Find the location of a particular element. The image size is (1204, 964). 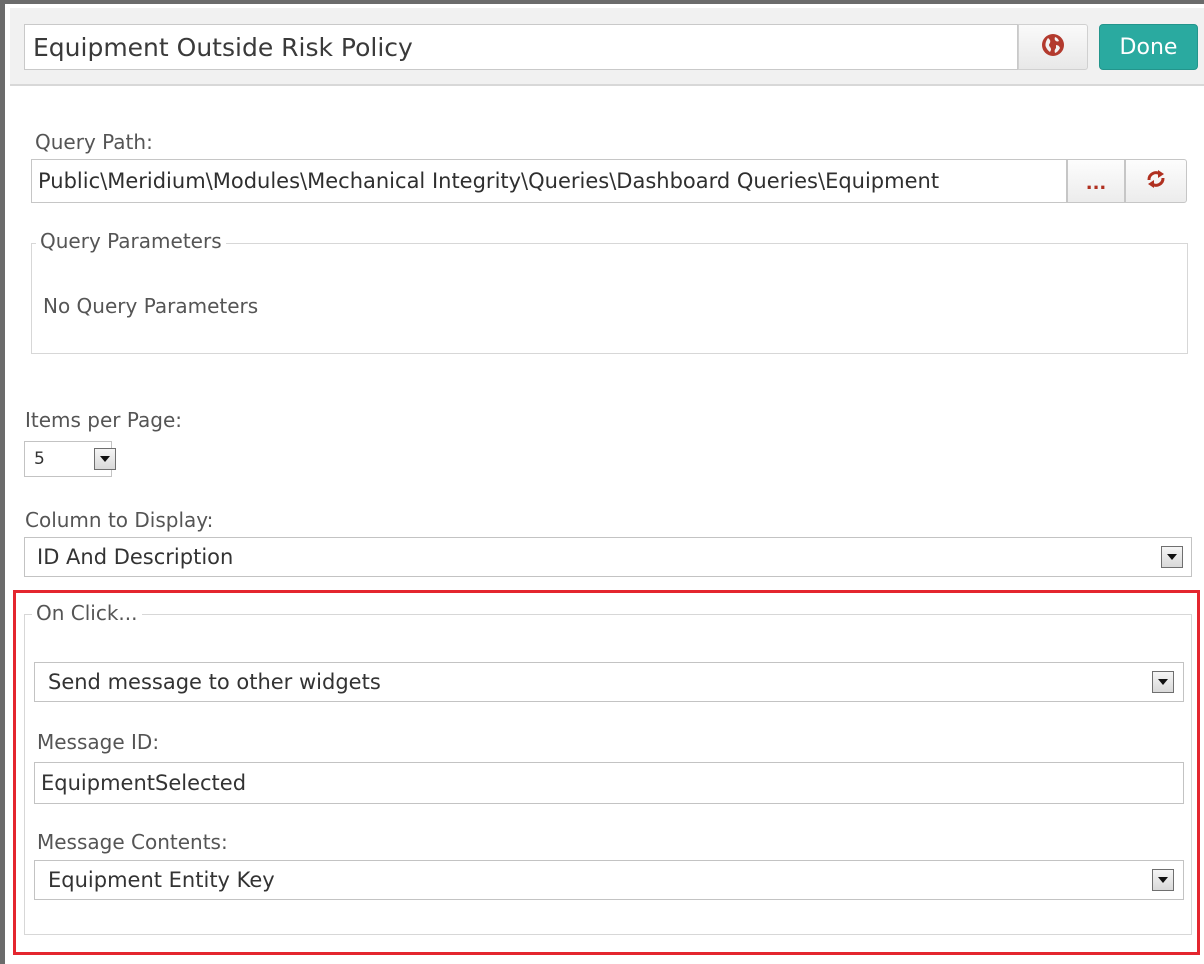

refresh-query-button is located at coordinates (1156, 181).